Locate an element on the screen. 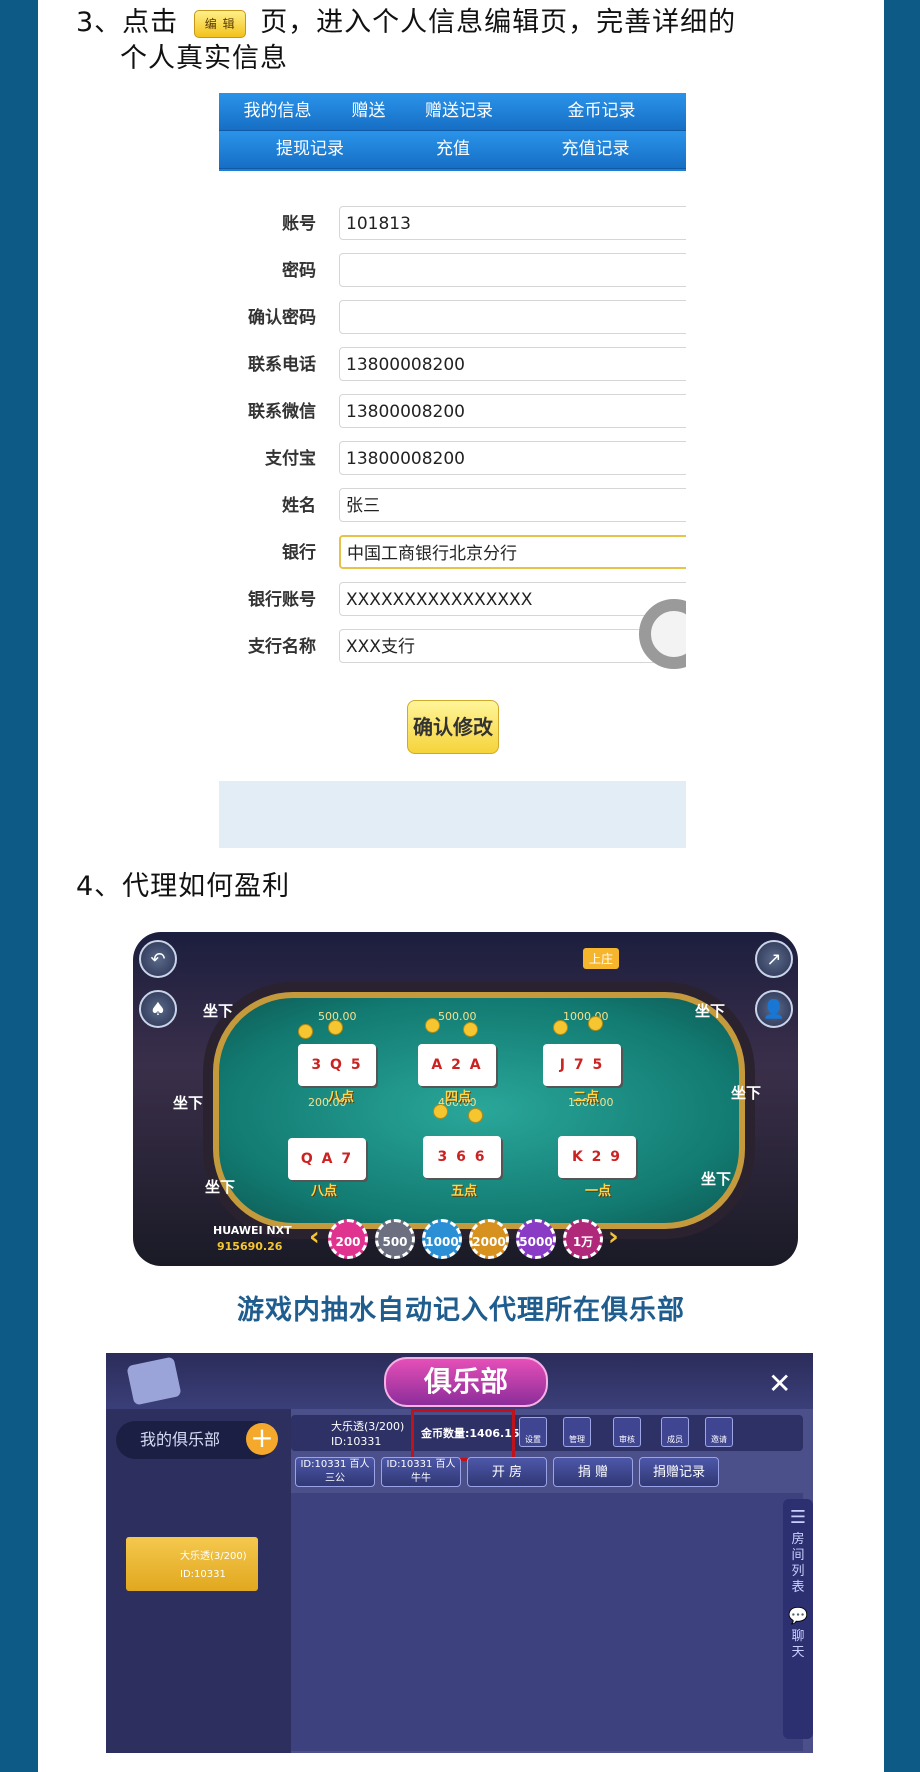 The width and height of the screenshot is (920, 1772). chip-button: 200 is located at coordinates (348, 1239).